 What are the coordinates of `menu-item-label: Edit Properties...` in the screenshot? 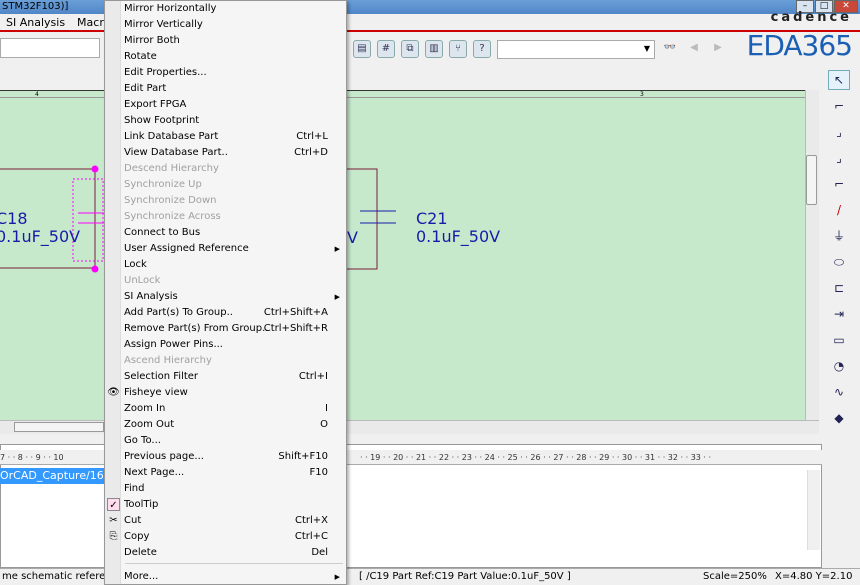 It's located at (165, 72).